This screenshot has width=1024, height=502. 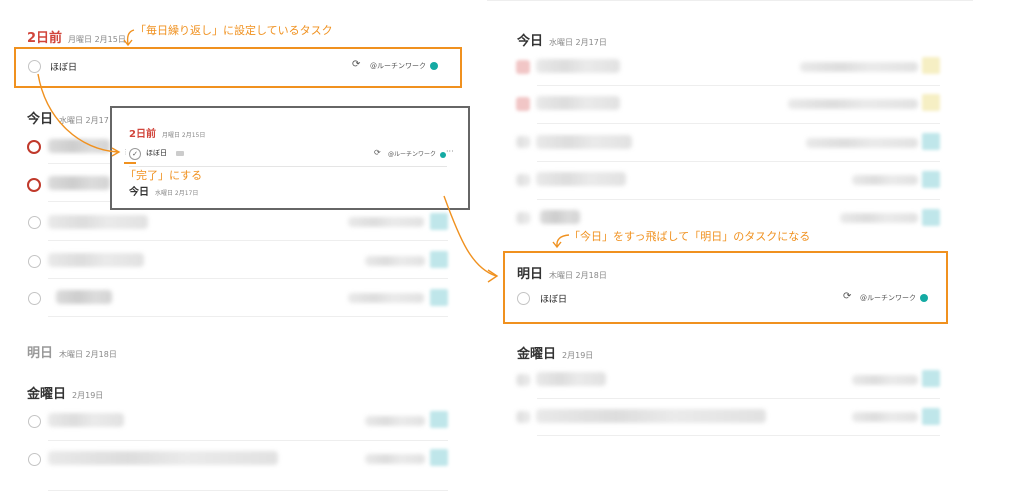 I want to click on arrow-to-right, so click(x=470, y=236).